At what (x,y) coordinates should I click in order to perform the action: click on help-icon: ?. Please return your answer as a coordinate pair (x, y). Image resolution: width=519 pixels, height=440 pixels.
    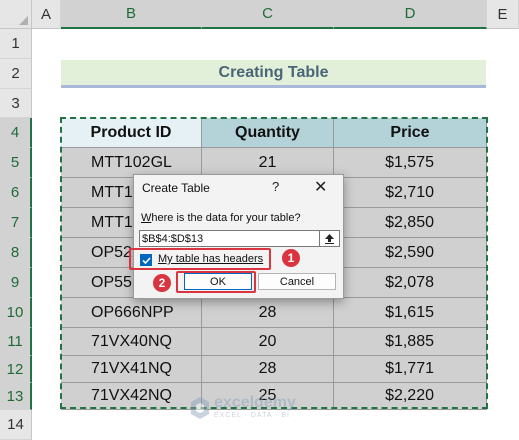
    Looking at the image, I should click on (275, 186).